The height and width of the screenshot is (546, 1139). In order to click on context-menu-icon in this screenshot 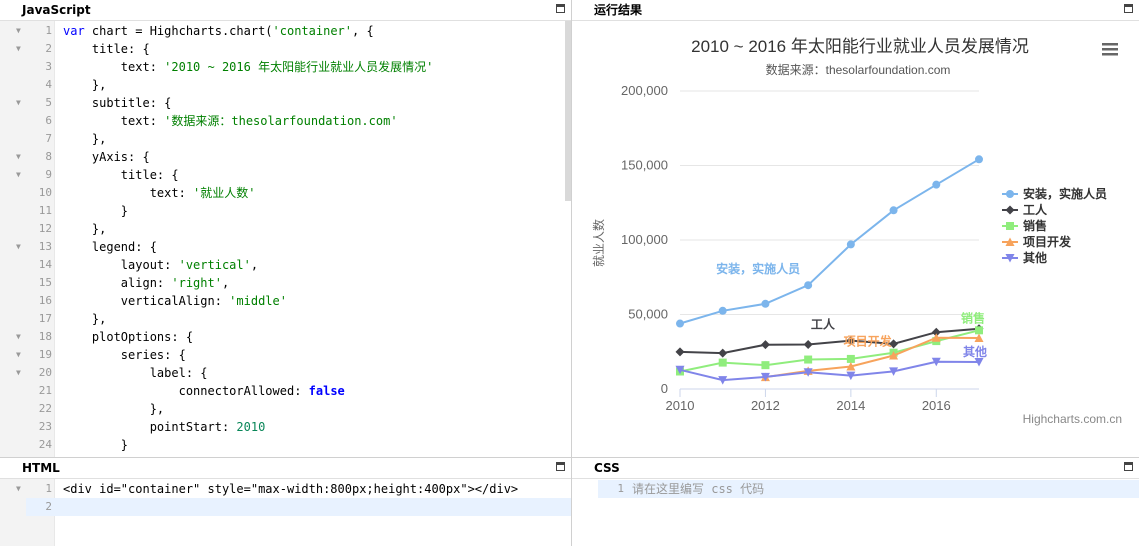, I will do `click(1110, 49)`.